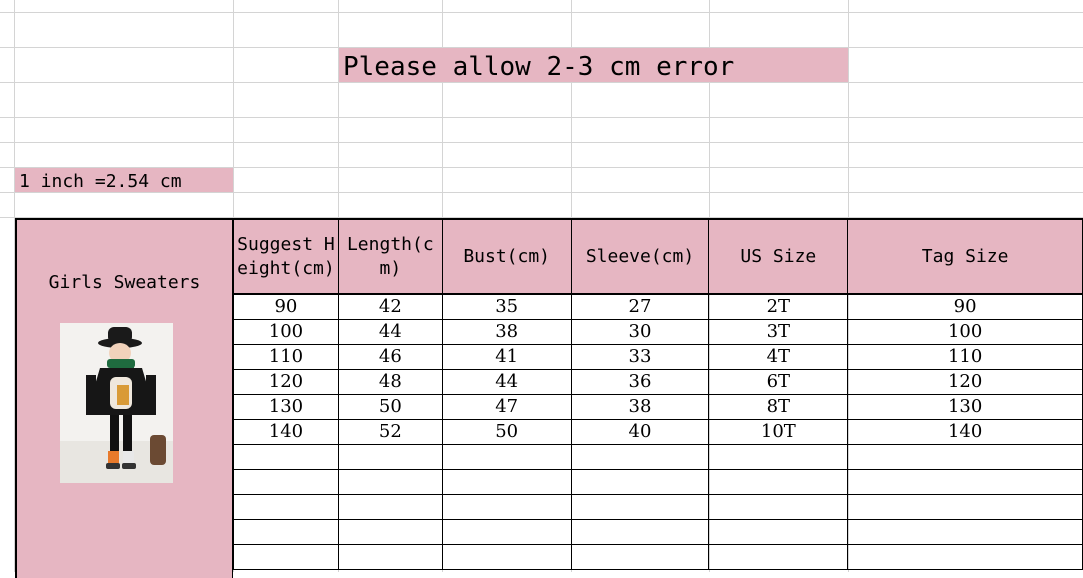 This screenshot has height=578, width=1083. Describe the element at coordinates (778, 432) in the screenshot. I see `table-cell: 10T` at that location.